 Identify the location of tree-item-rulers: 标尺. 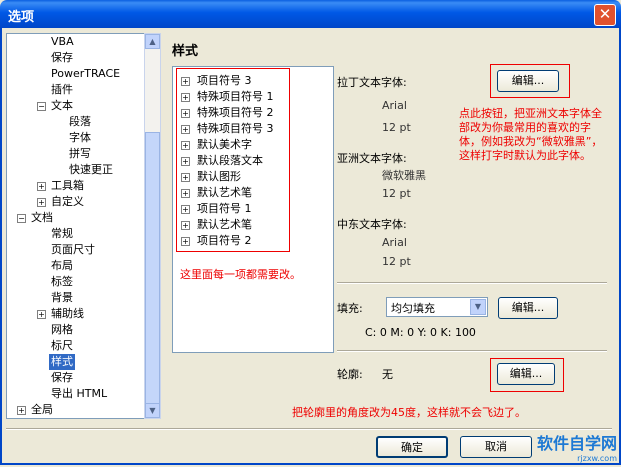
(62, 346).